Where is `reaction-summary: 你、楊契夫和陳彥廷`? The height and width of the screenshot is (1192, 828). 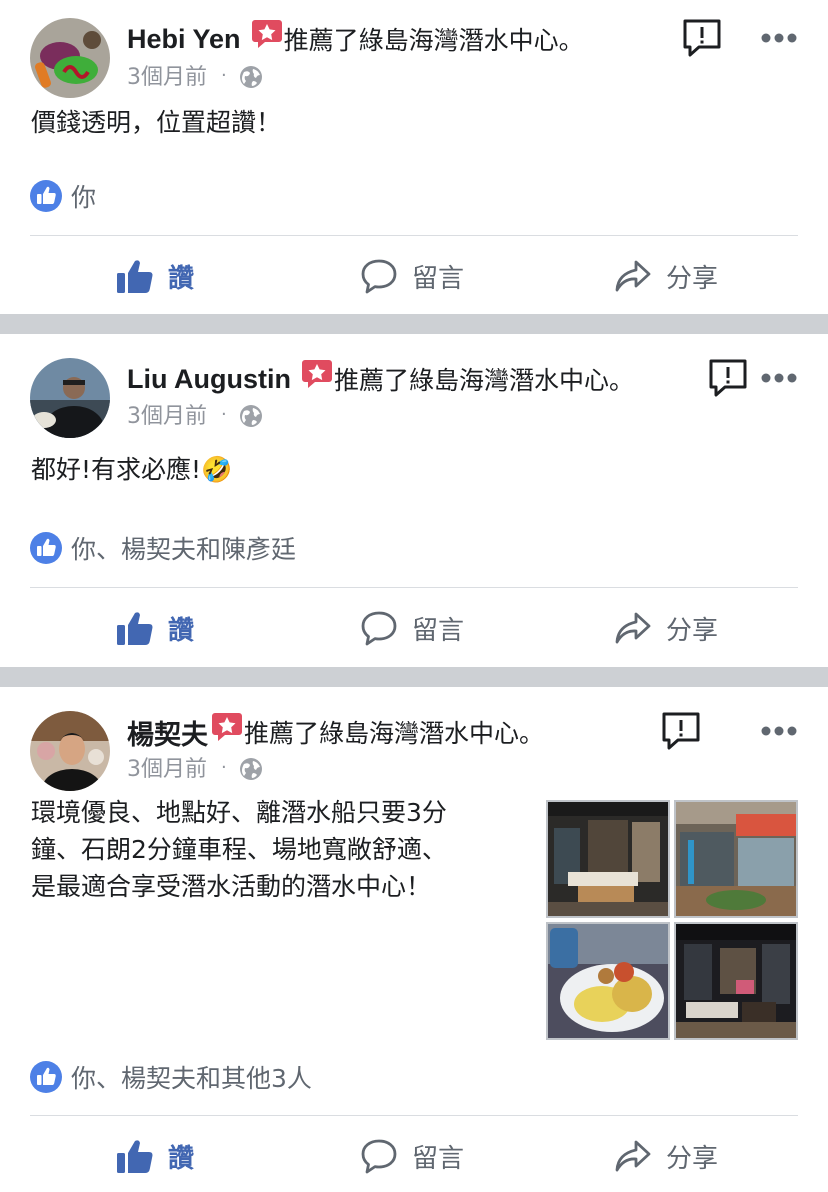 reaction-summary: 你、楊契夫和陳彥廷 is located at coordinates (163, 548).